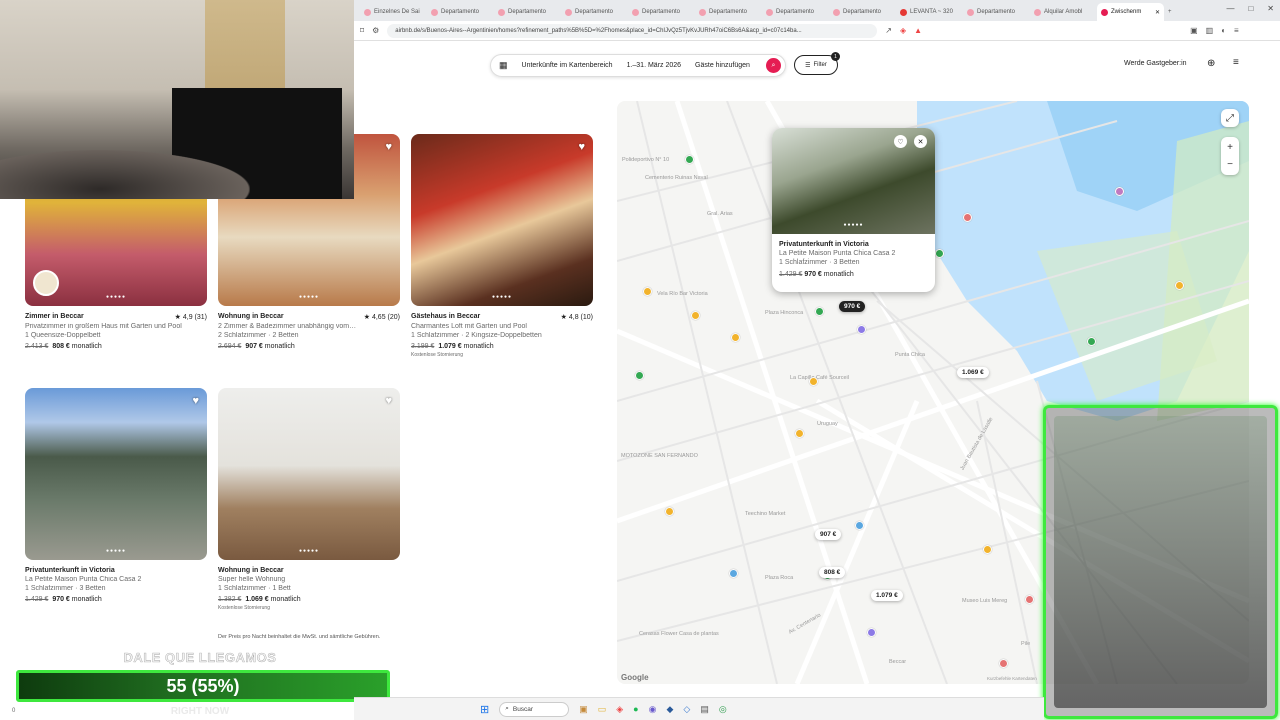  What do you see at coordinates (920, 141) in the screenshot?
I see `close-icon: ✕` at bounding box center [920, 141].